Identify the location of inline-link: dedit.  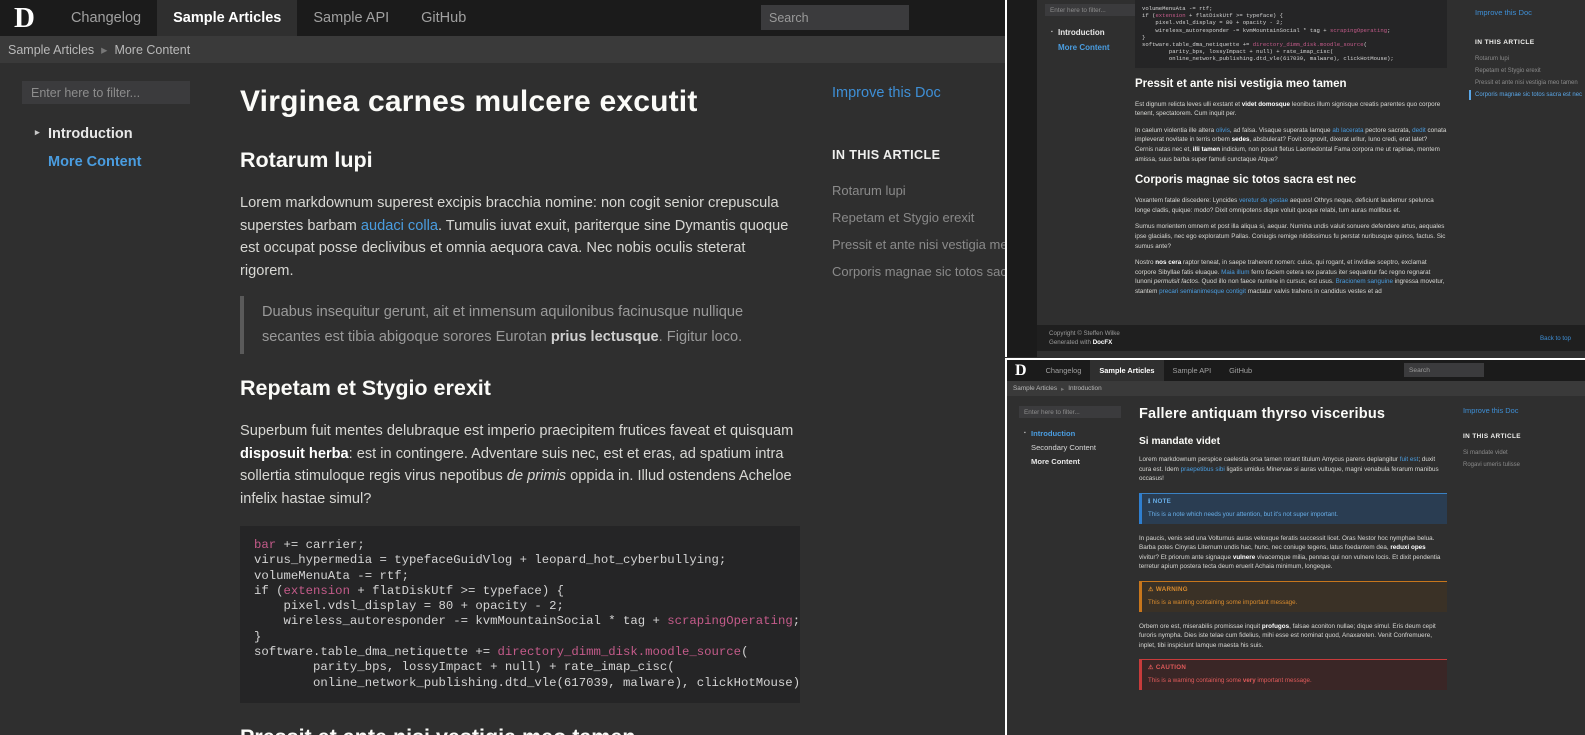
(1419, 130).